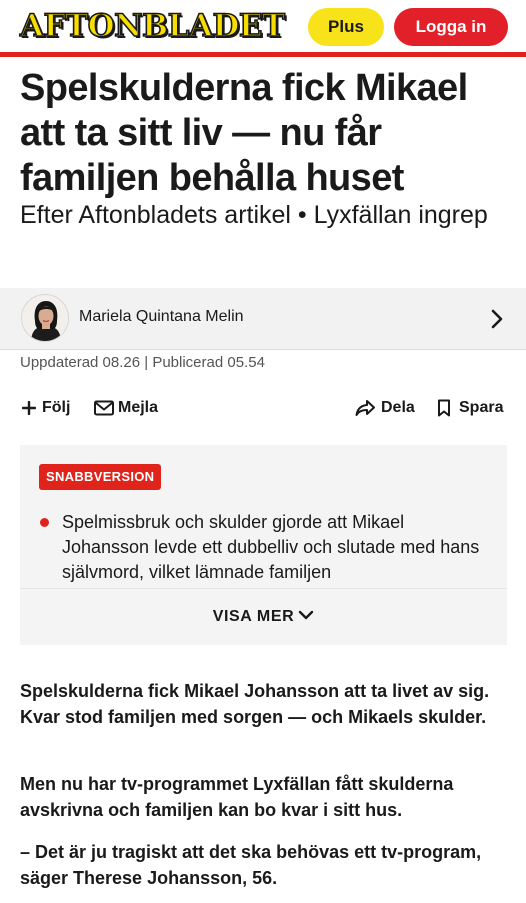 The image size is (526, 903). Describe the element at coordinates (56, 407) in the screenshot. I see `follow-label: Följ` at that location.